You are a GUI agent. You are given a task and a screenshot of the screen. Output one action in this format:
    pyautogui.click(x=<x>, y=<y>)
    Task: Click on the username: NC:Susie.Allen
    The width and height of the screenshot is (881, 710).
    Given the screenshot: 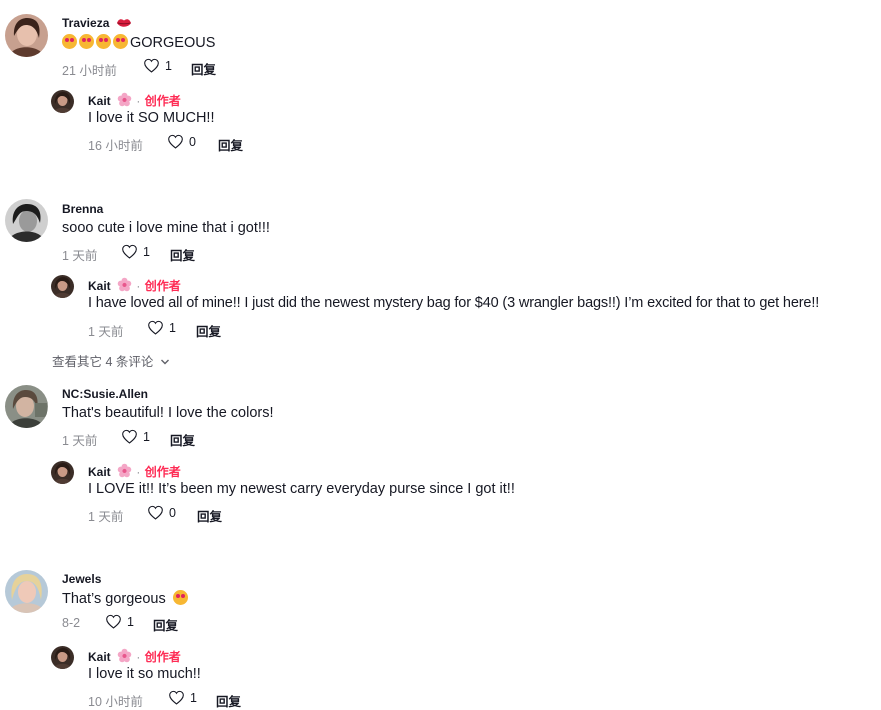 What is the action you would take?
    pyautogui.click(x=105, y=394)
    